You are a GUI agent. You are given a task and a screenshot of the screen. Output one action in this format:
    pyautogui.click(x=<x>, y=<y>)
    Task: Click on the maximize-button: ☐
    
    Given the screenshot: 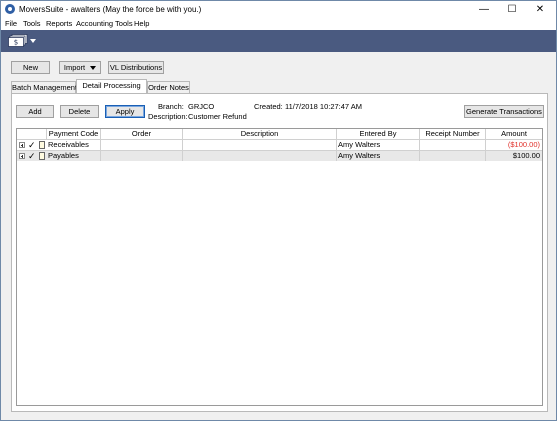 What is the action you would take?
    pyautogui.click(x=512, y=10)
    